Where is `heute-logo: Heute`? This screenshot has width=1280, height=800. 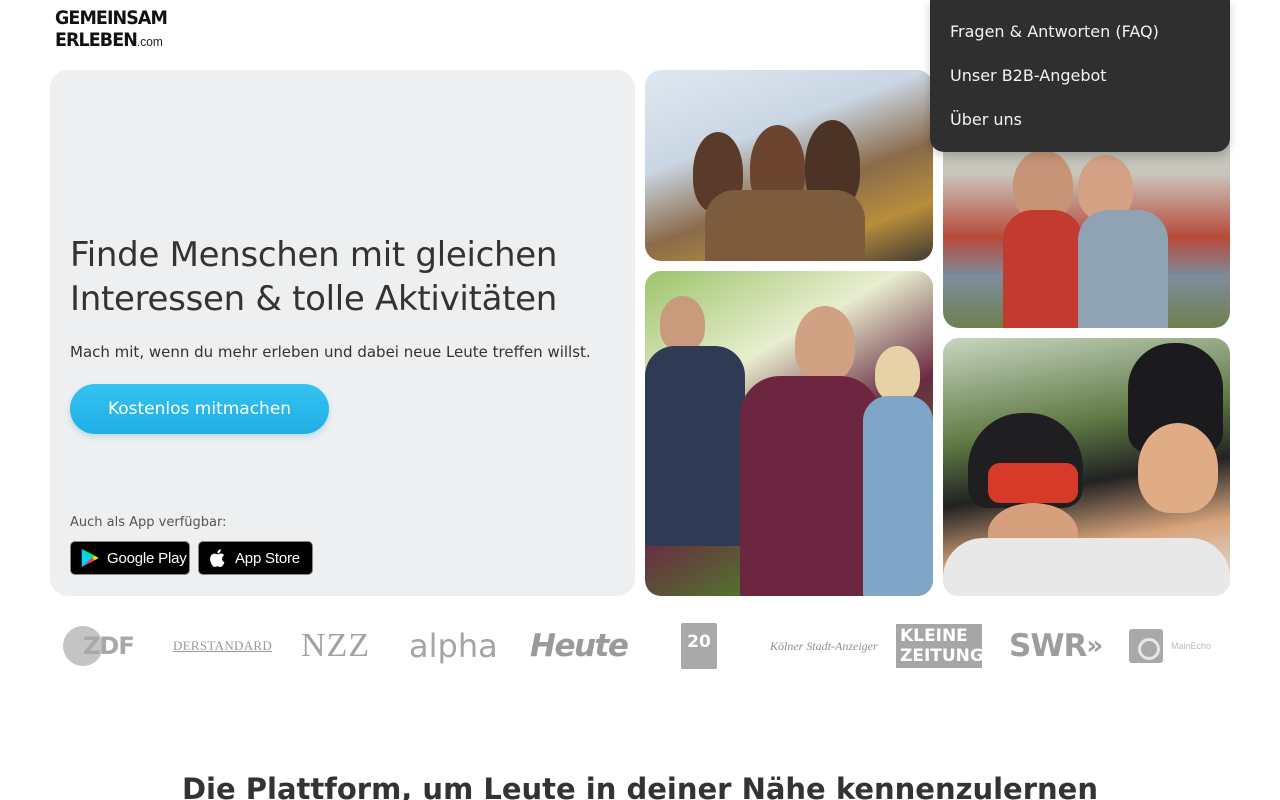 heute-logo: Heute is located at coordinates (579, 646).